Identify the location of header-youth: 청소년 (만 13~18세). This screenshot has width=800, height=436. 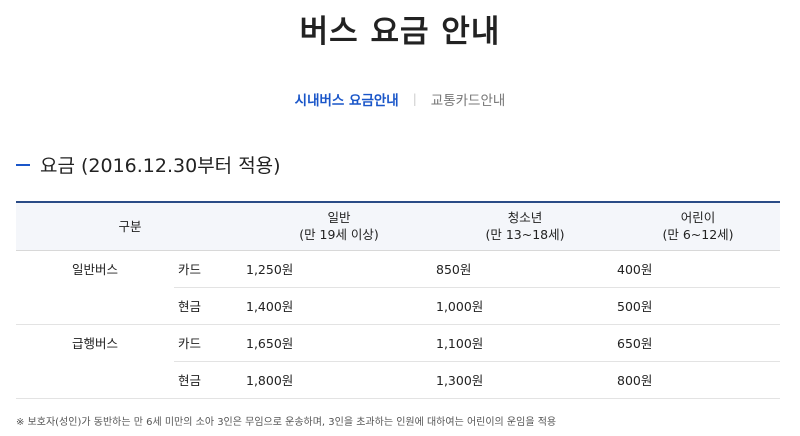
(525, 226).